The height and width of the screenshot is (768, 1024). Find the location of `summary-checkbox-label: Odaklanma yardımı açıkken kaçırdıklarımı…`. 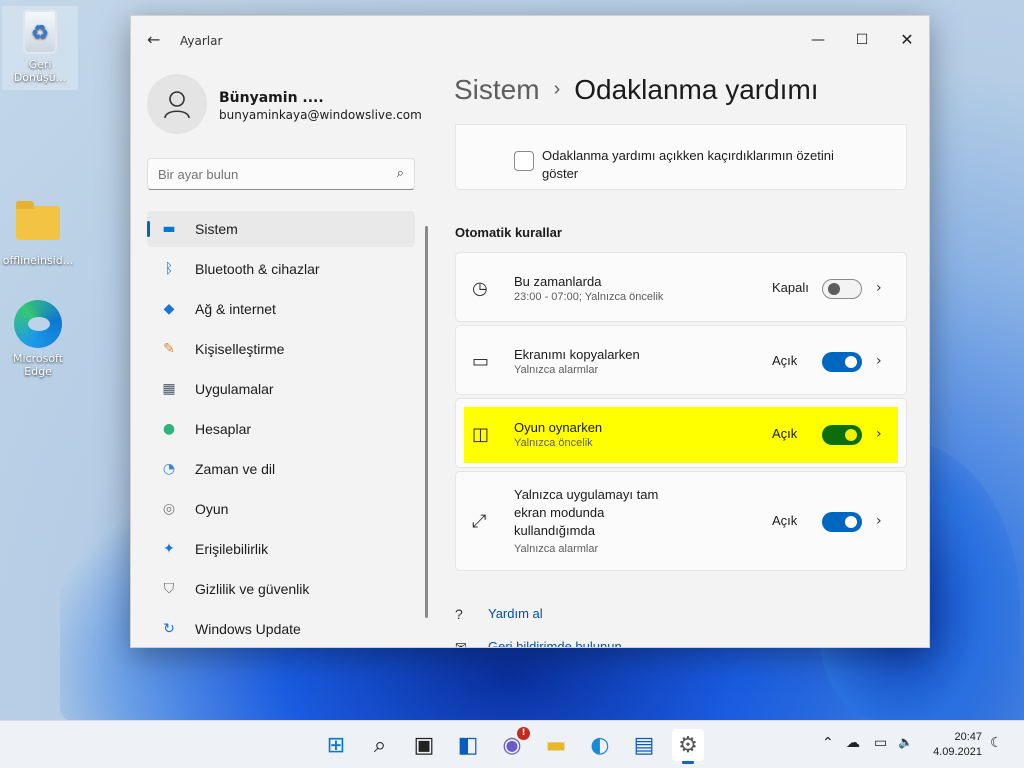

summary-checkbox-label: Odaklanma yardımı açıkken kaçırdıklarımı… is located at coordinates (688, 164).